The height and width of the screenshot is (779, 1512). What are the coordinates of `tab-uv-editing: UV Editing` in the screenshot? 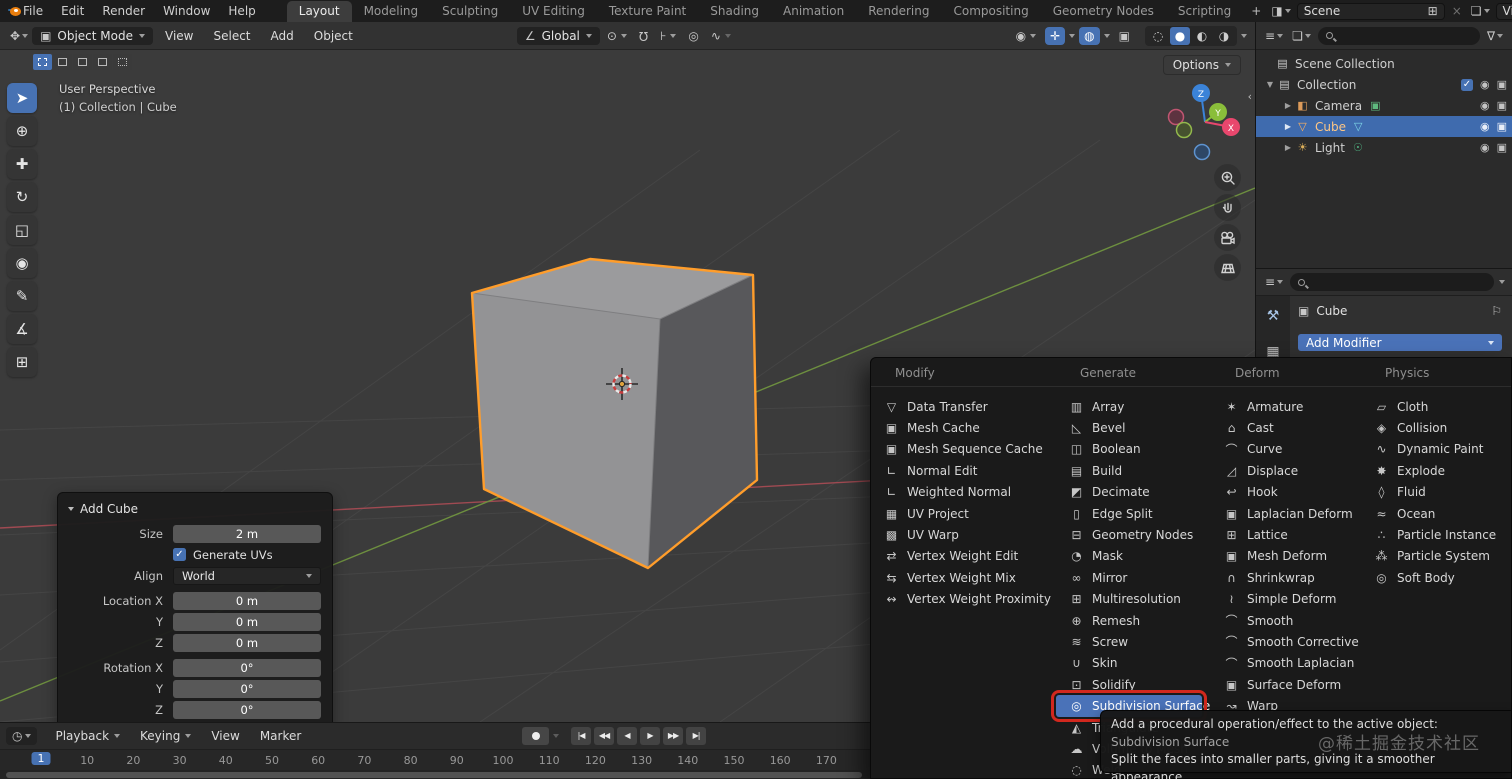 It's located at (553, 11).